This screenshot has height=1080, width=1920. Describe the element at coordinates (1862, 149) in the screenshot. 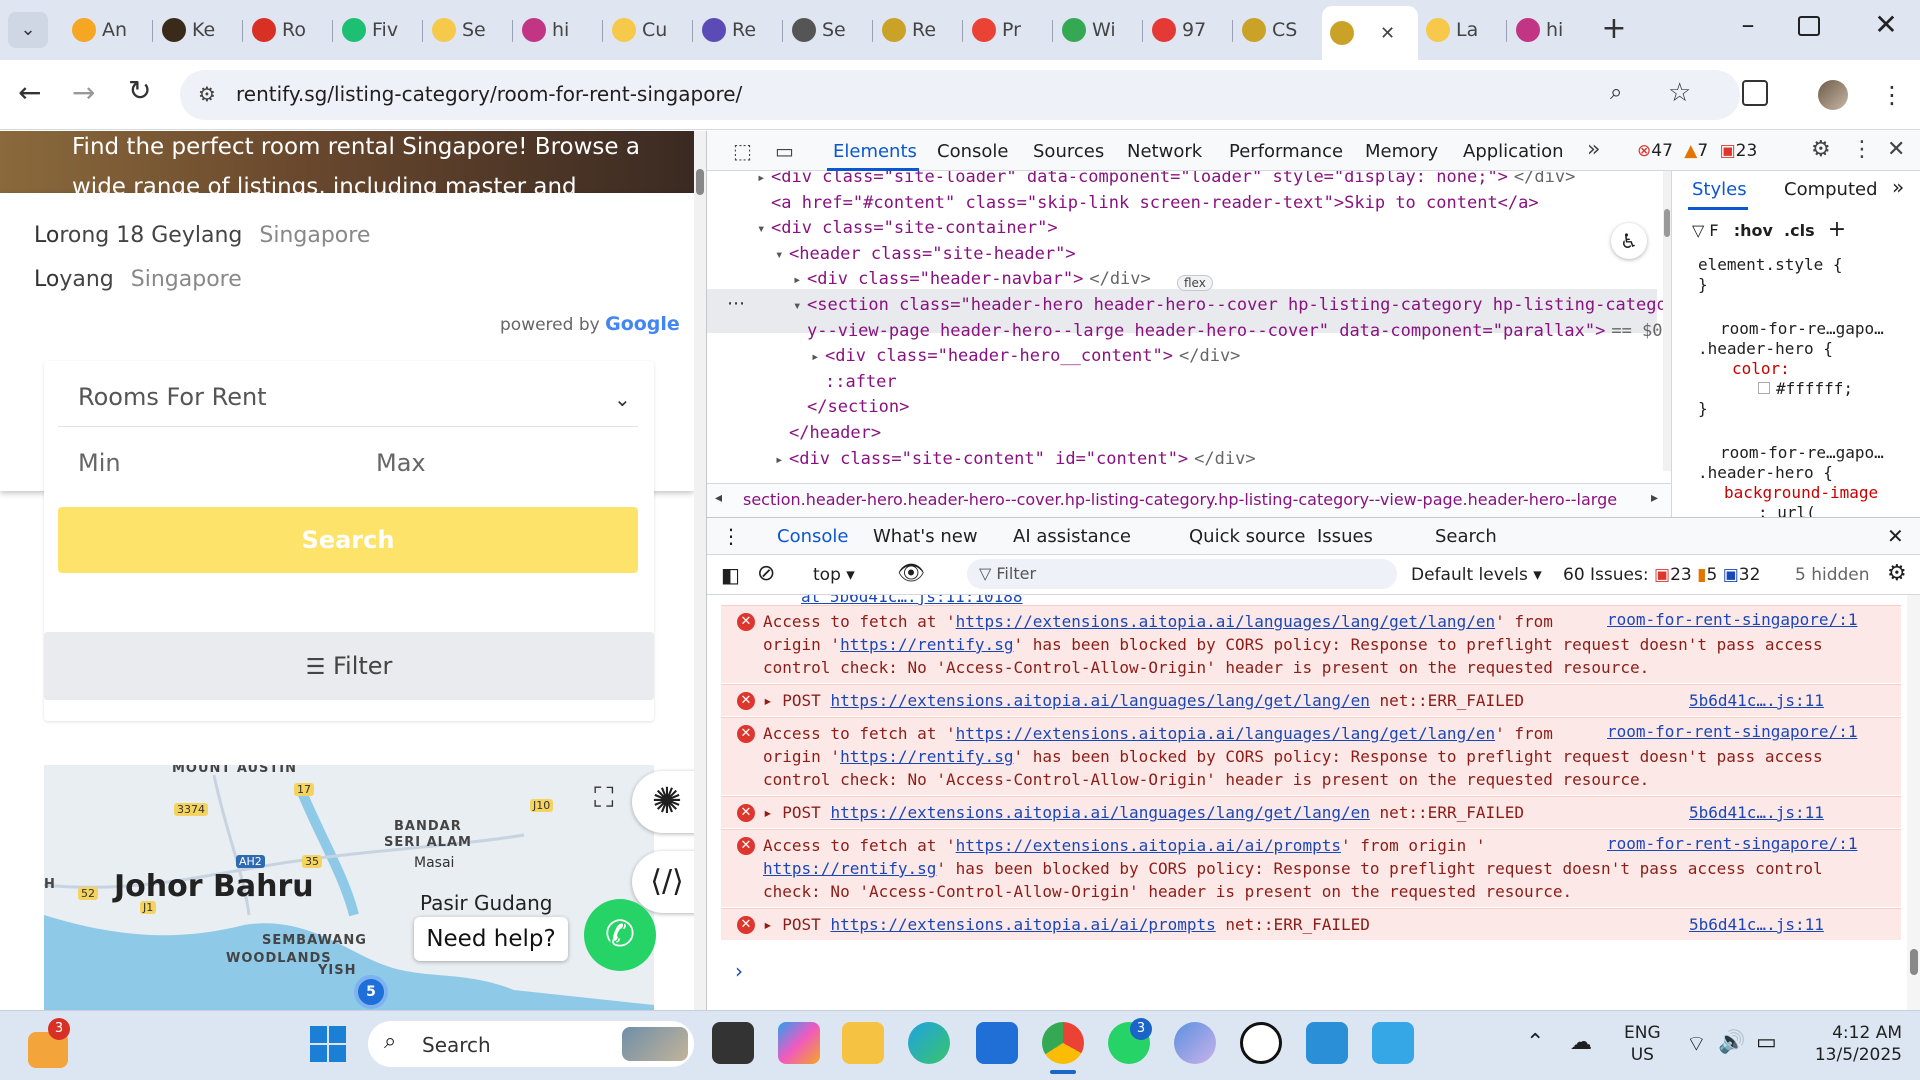

I see `devtools-menu-icon: ⋮` at that location.